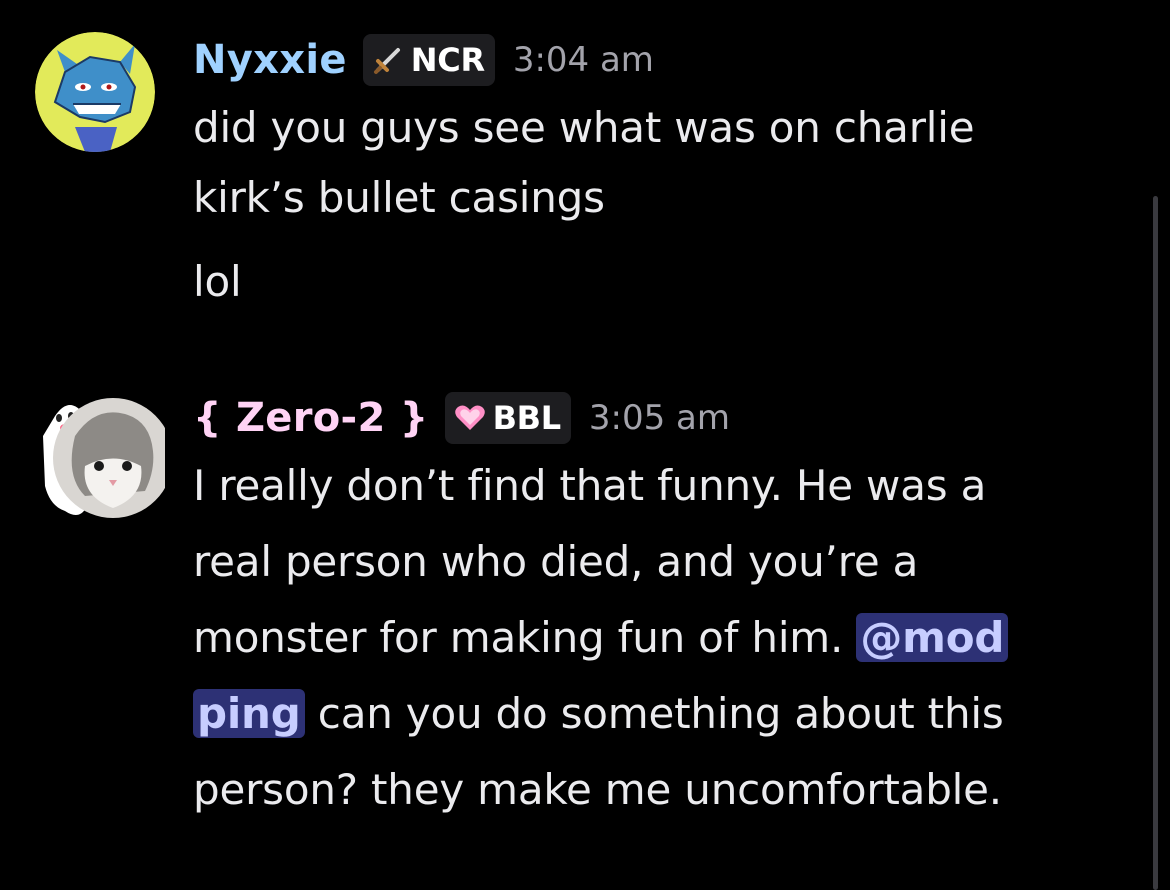  Describe the element at coordinates (1155, 543) in the screenshot. I see `scrollbar` at that location.